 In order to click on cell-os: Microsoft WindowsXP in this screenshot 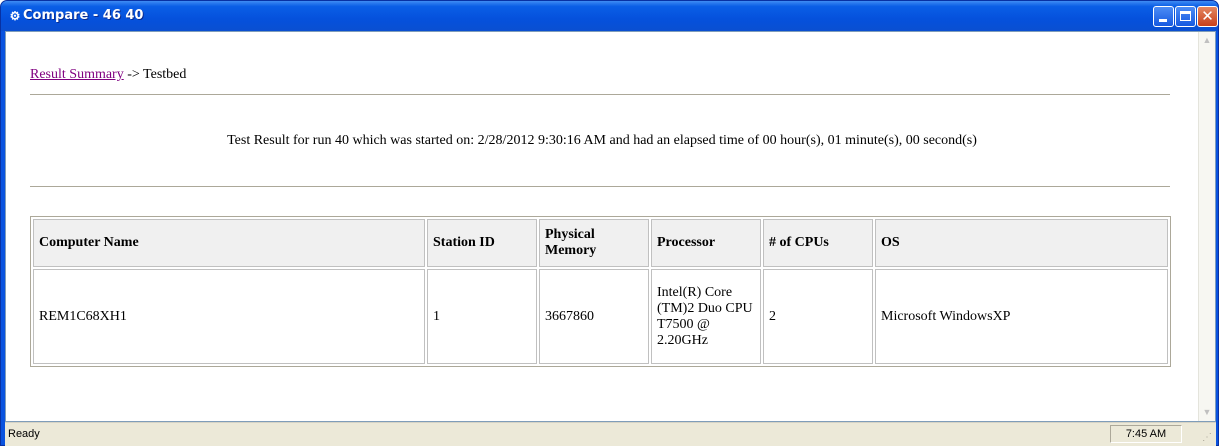, I will do `click(1021, 316)`.